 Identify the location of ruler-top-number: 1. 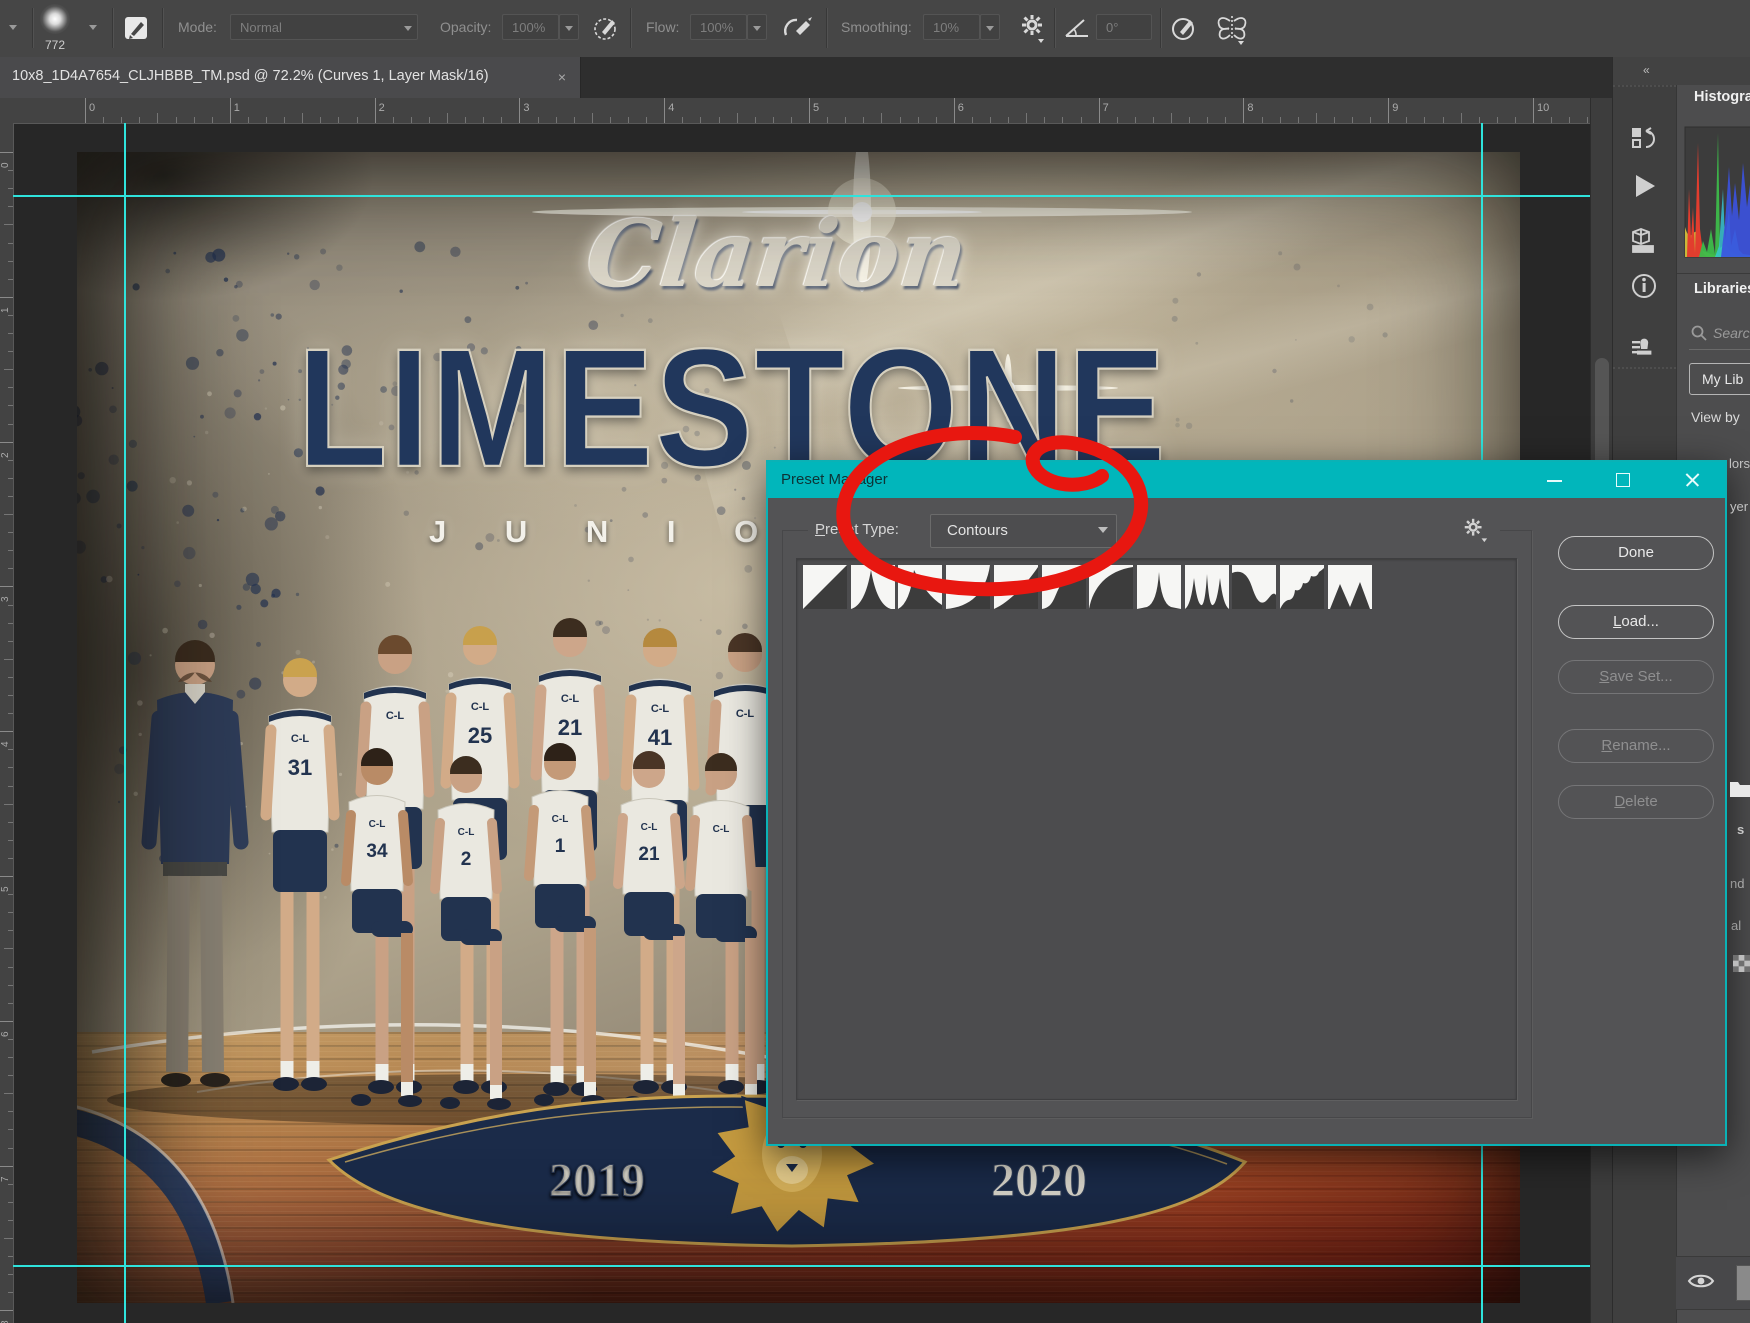
(236, 108).